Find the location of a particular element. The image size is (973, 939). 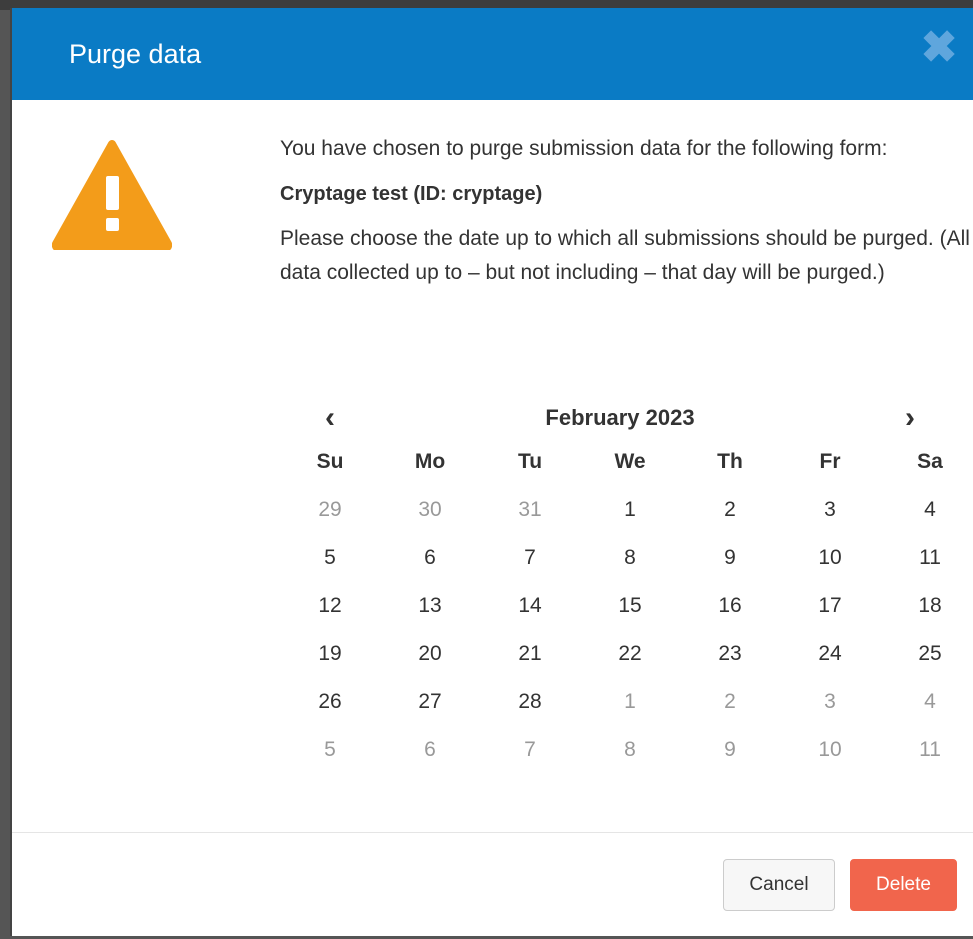

calendar-day: 25 is located at coordinates (926, 654).